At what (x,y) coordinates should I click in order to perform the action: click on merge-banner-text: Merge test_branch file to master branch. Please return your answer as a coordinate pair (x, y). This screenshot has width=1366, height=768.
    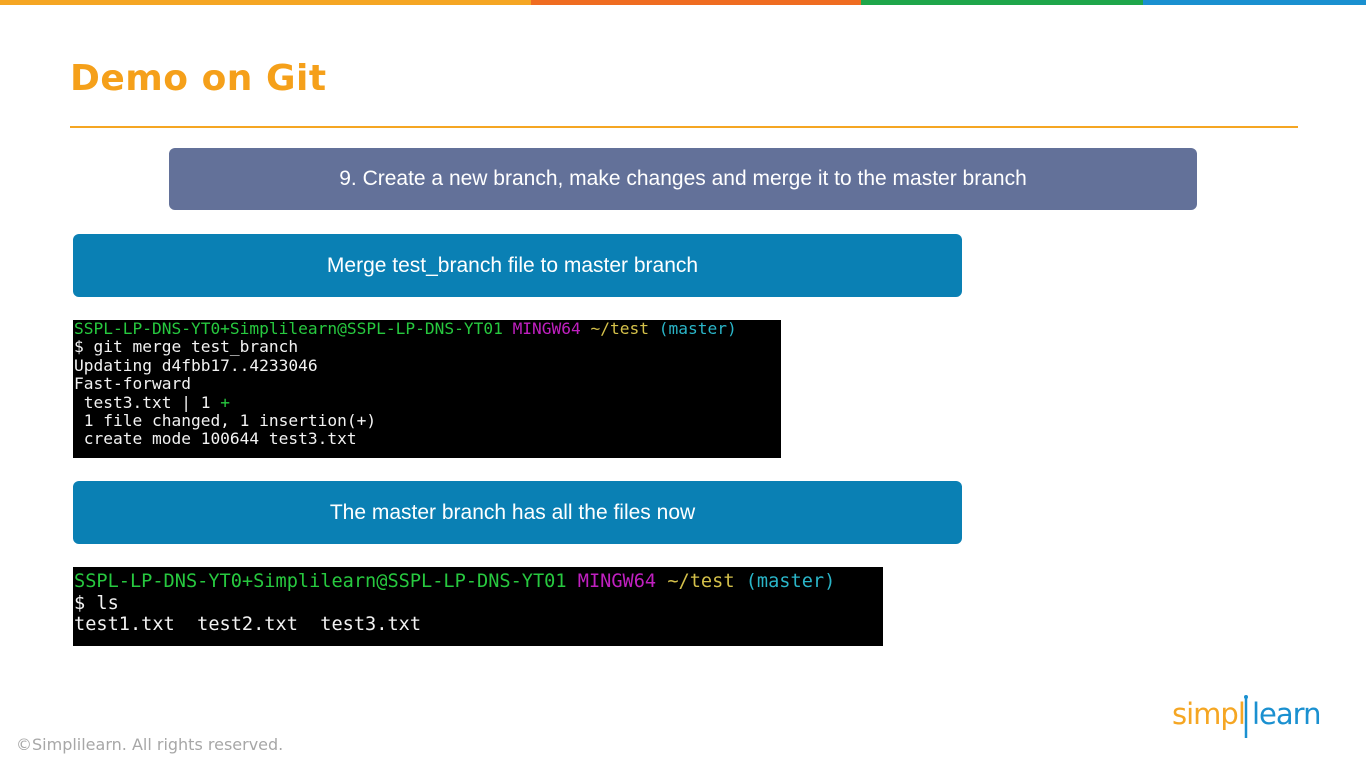
    Looking at the image, I should click on (512, 265).